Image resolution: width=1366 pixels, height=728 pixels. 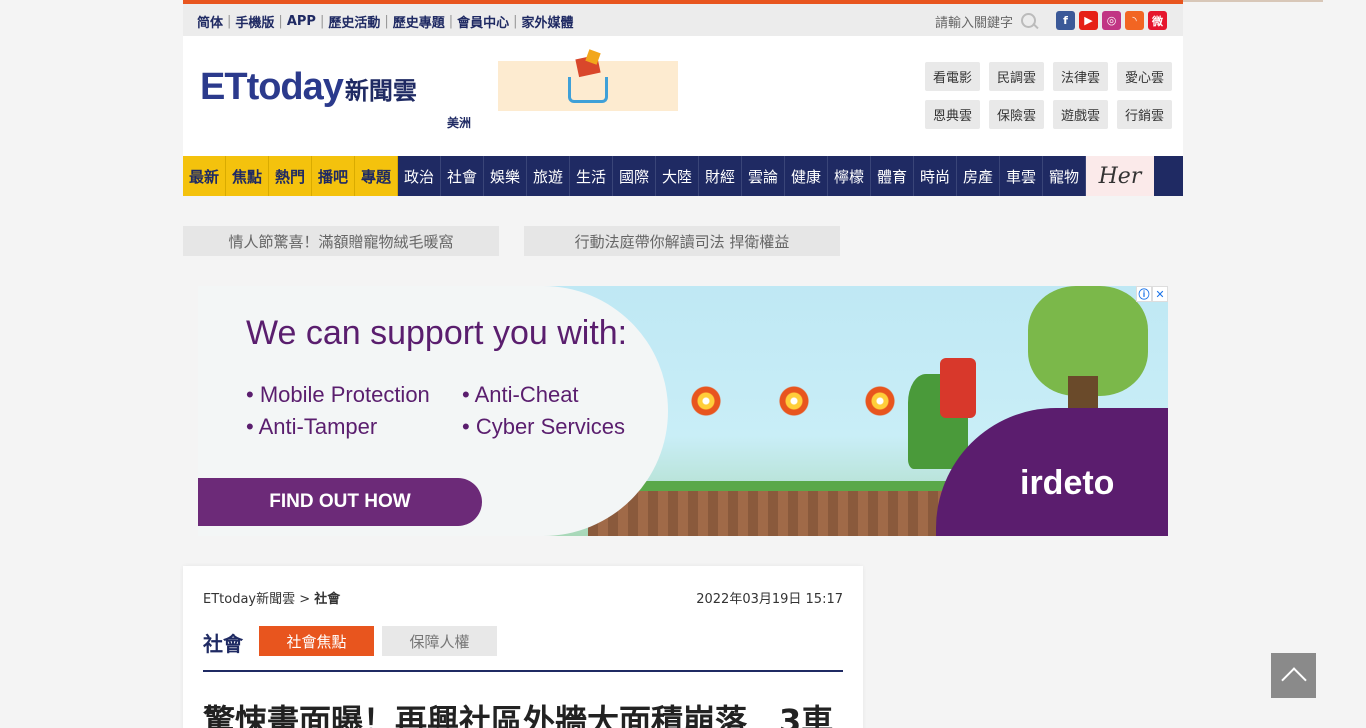 I want to click on rss-icon: ◝, so click(x=1134, y=20).